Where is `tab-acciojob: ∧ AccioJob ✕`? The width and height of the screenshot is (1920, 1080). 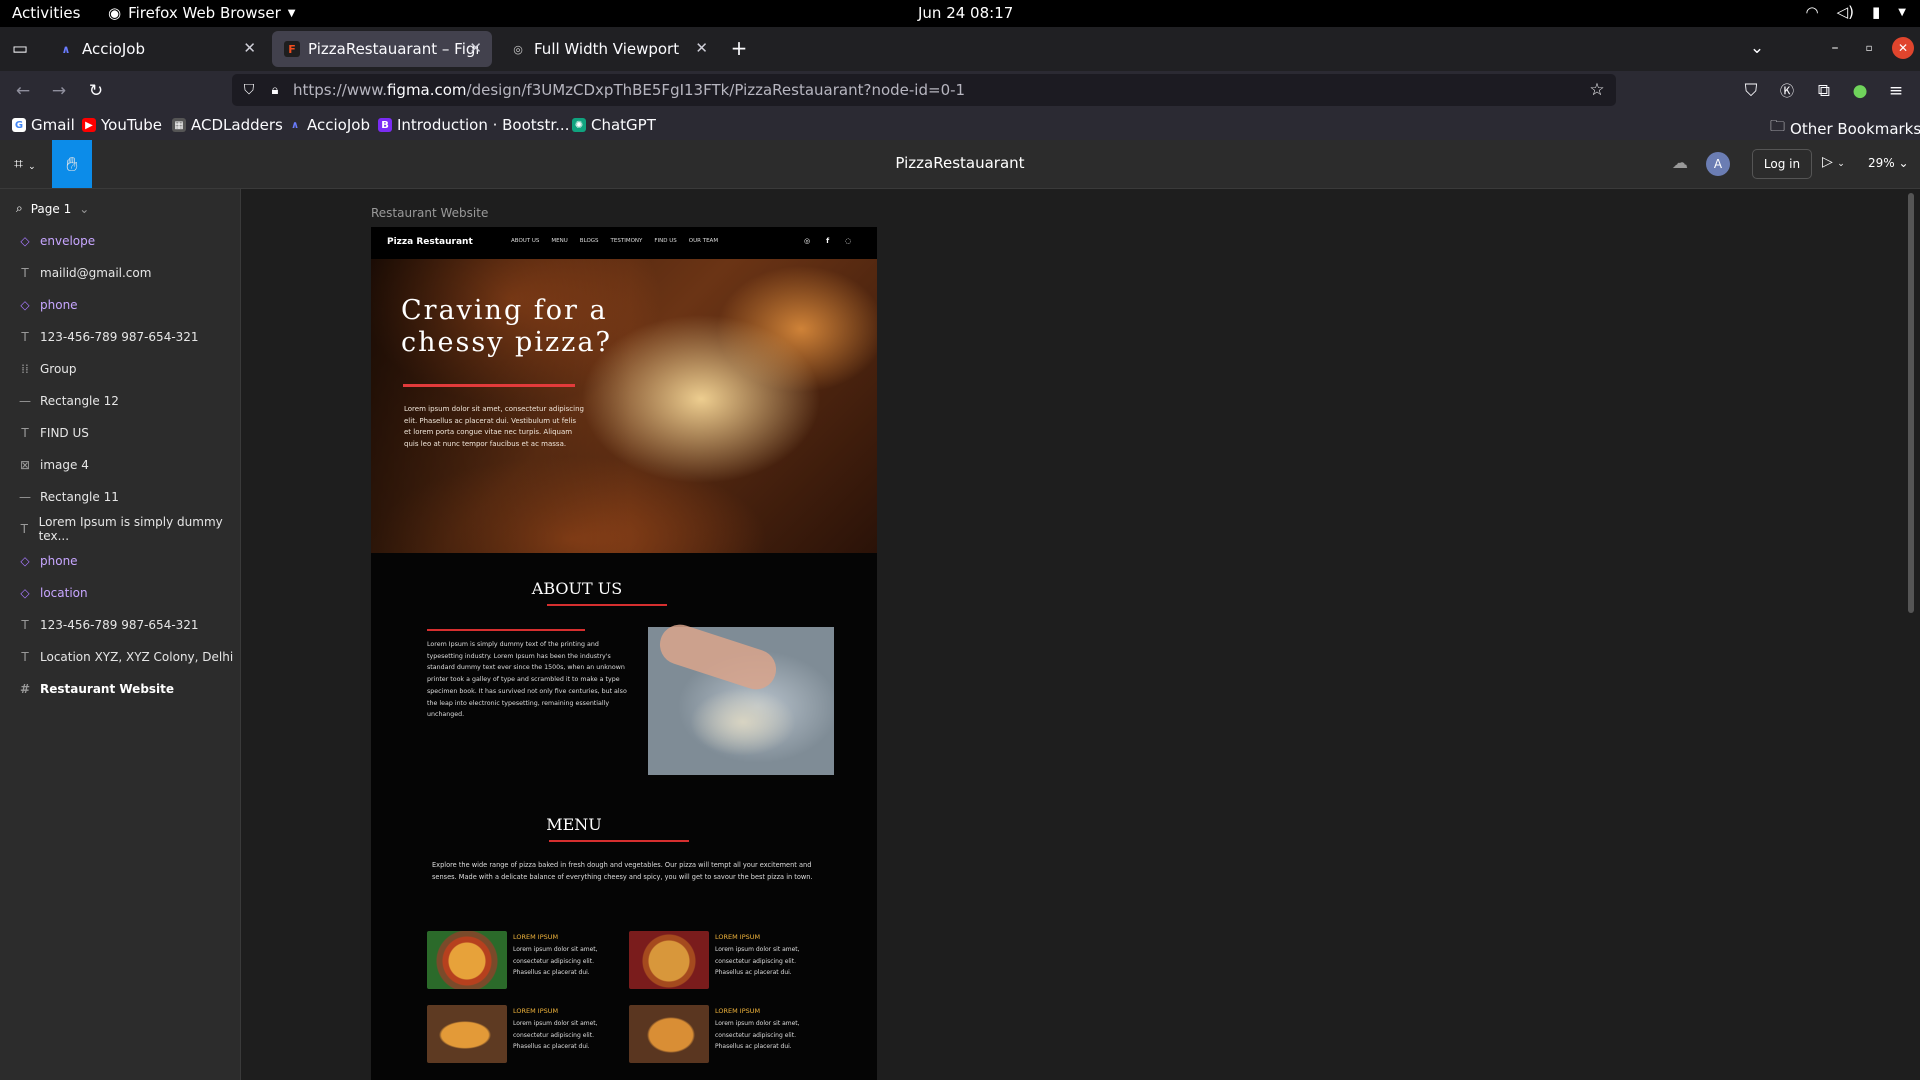
tab-acciojob: ∧ AccioJob ✕ is located at coordinates (156, 49).